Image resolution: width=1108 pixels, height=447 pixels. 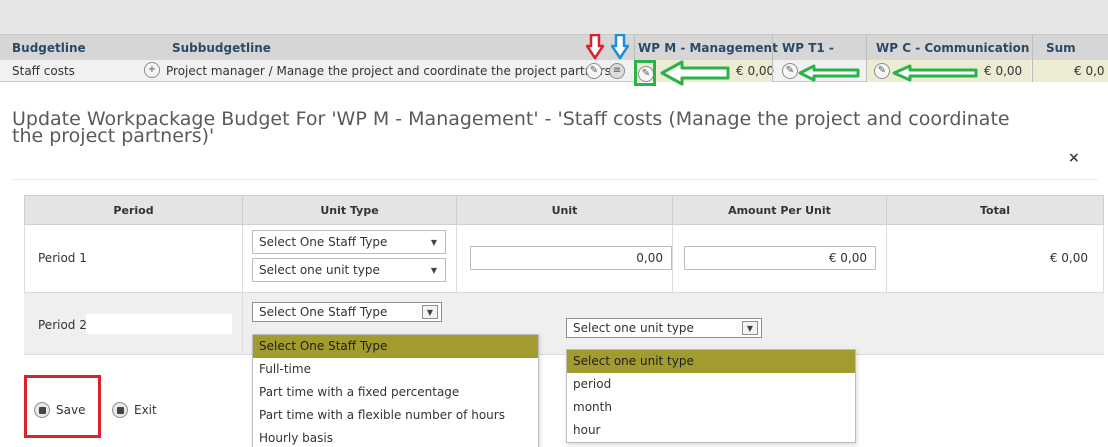 What do you see at coordinates (780, 211) in the screenshot?
I see `header-amount-per-unit: Amount Per Unit` at bounding box center [780, 211].